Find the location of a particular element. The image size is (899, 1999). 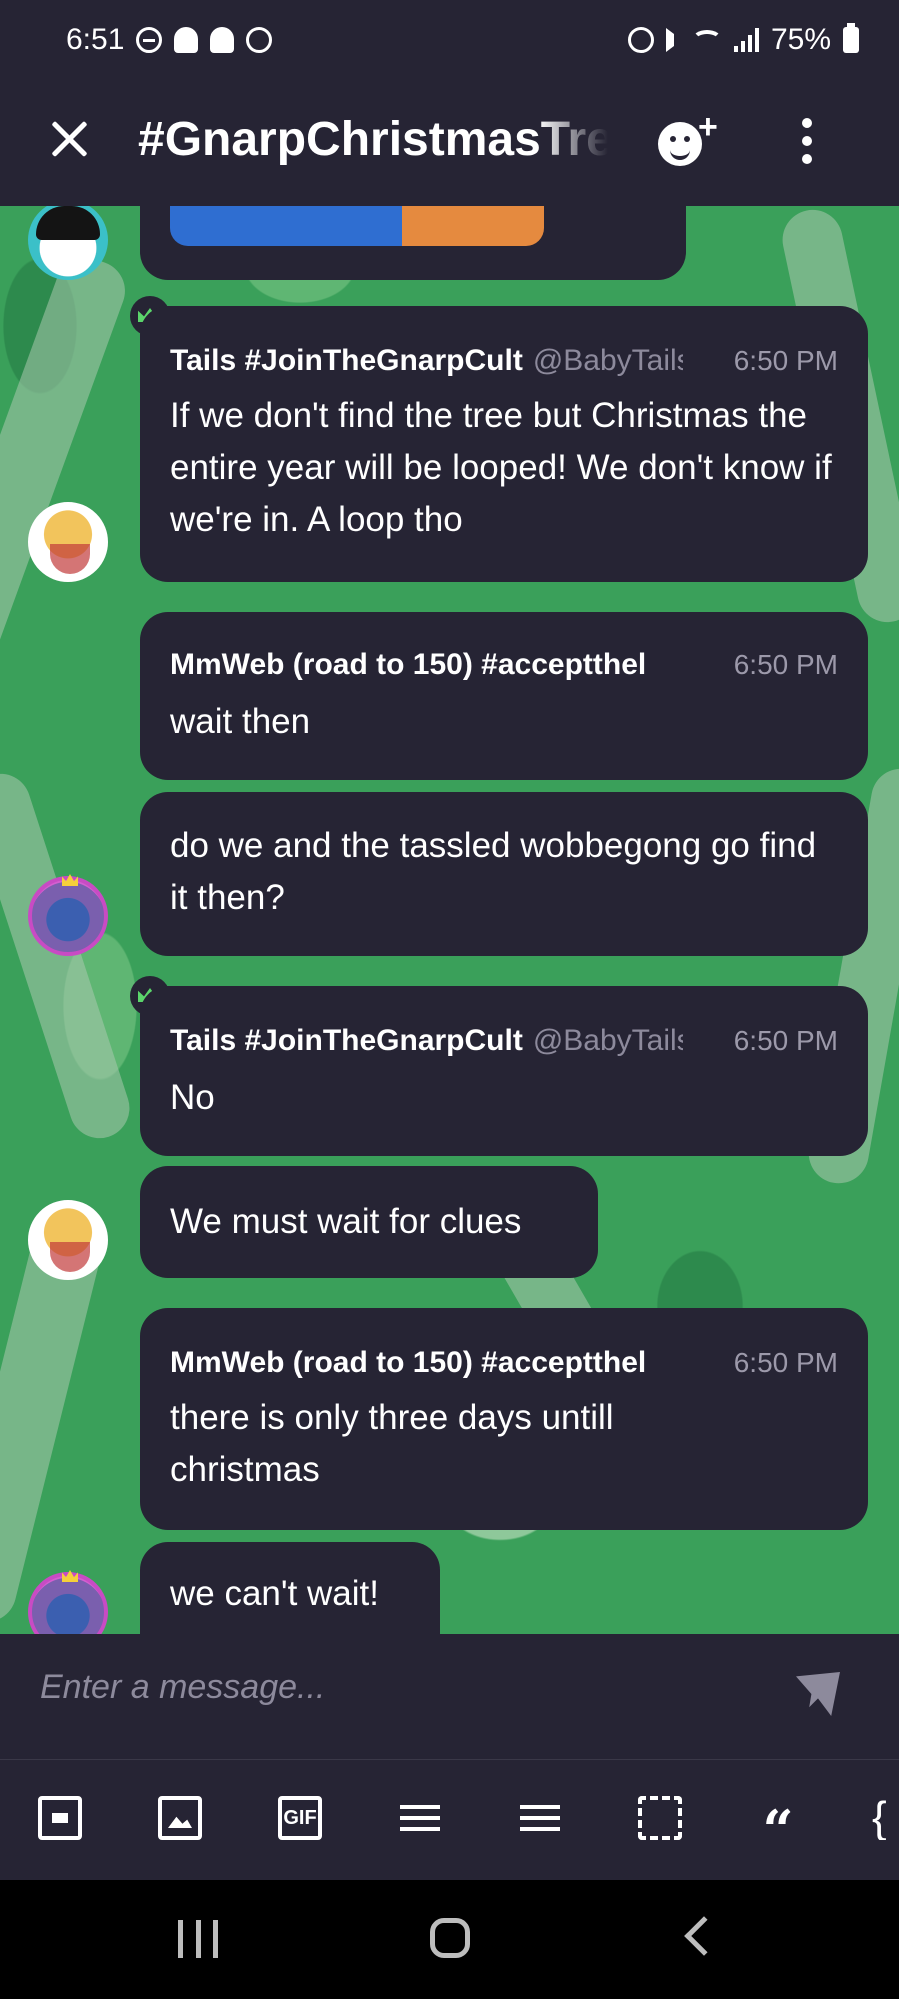

channel-title: #GnarpChristmasTree is located at coordinates (373, 139).